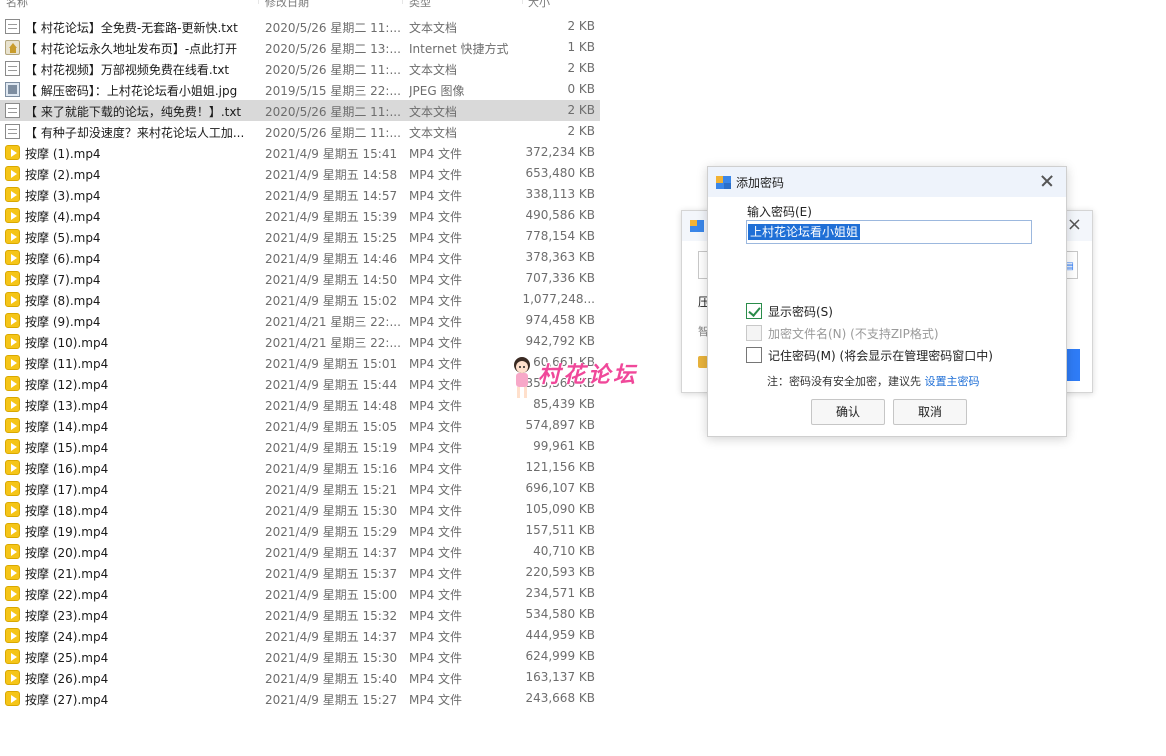 The width and height of the screenshot is (1166, 756). Describe the element at coordinates (331, 406) in the screenshot. I see `file-date: 2021/4/9 星期五 14:48` at that location.